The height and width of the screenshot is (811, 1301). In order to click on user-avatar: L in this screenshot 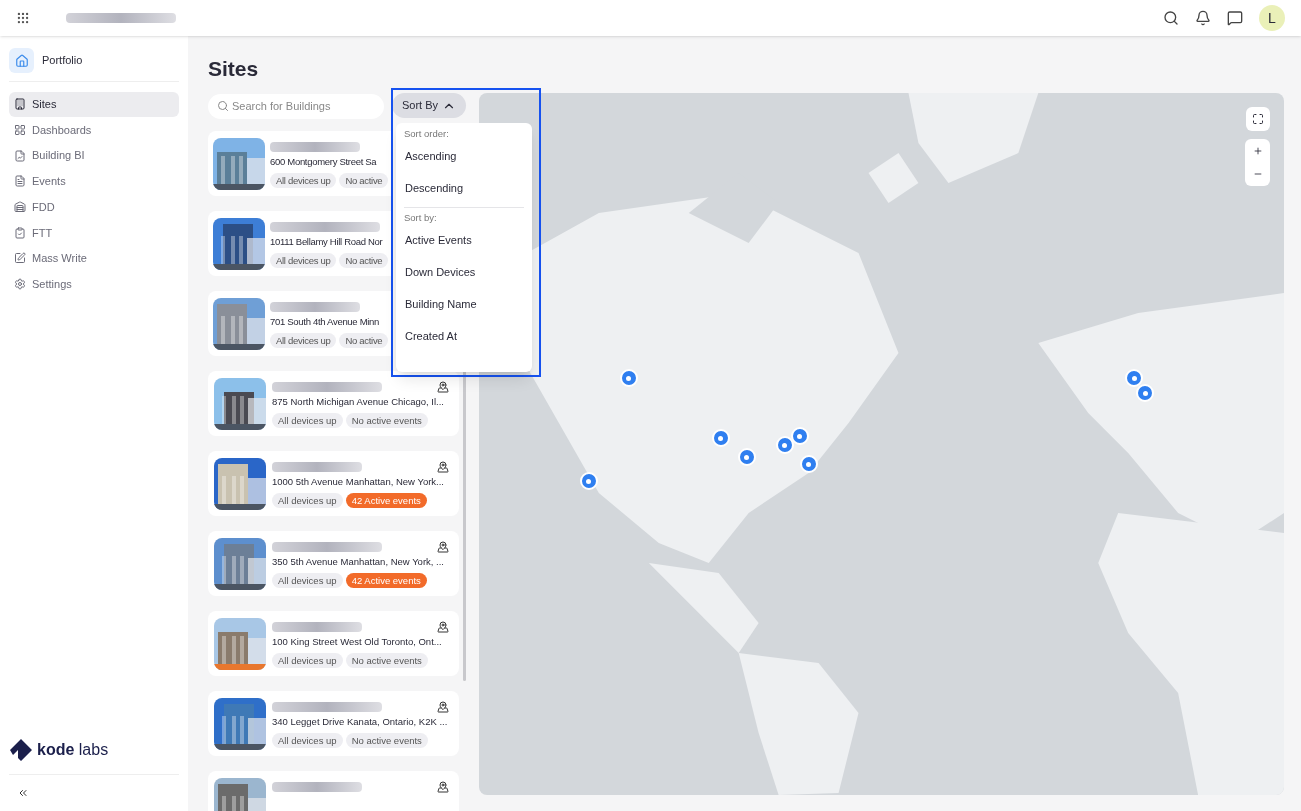, I will do `click(1272, 18)`.